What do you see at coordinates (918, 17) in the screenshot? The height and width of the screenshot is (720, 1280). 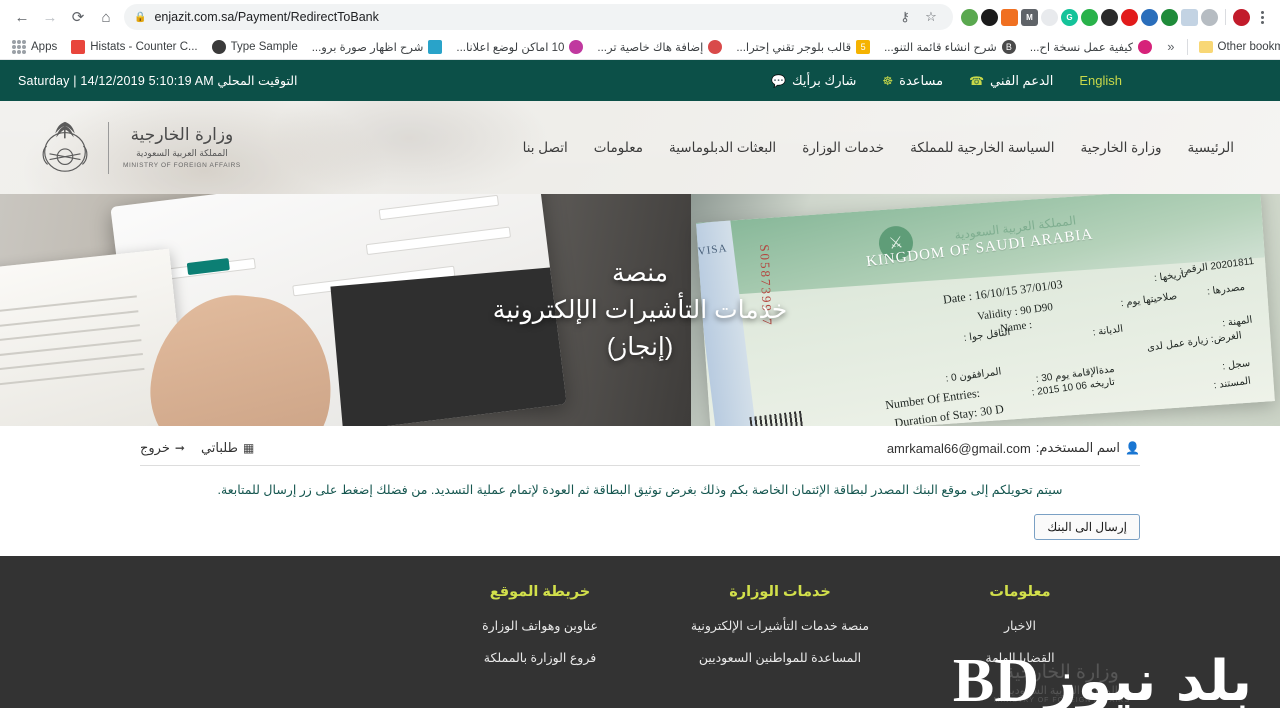 I see `omnibox-actions: ⚷ ☆` at bounding box center [918, 17].